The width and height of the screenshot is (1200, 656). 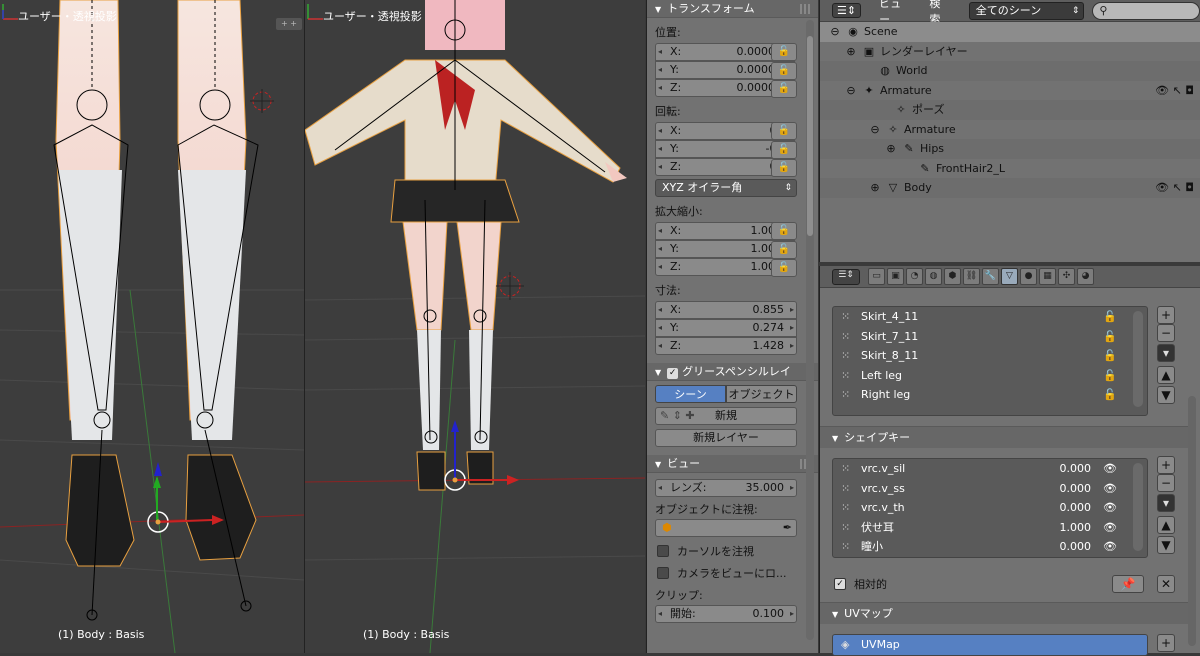 I want to click on list-item: ⁙ 瞳小 0.000 👁, so click(x=990, y=547).